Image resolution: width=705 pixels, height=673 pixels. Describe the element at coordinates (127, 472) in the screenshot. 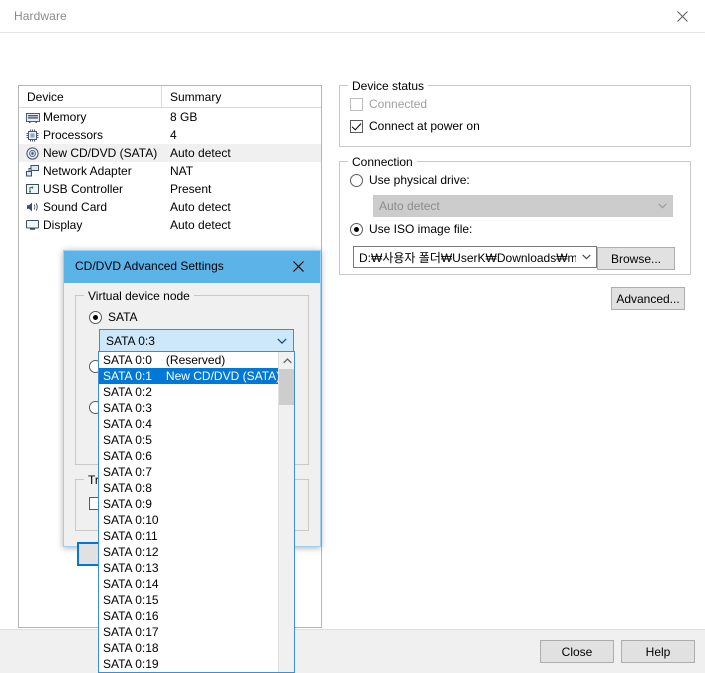

I see `dropdown-option-node: SATA 0:7` at that location.